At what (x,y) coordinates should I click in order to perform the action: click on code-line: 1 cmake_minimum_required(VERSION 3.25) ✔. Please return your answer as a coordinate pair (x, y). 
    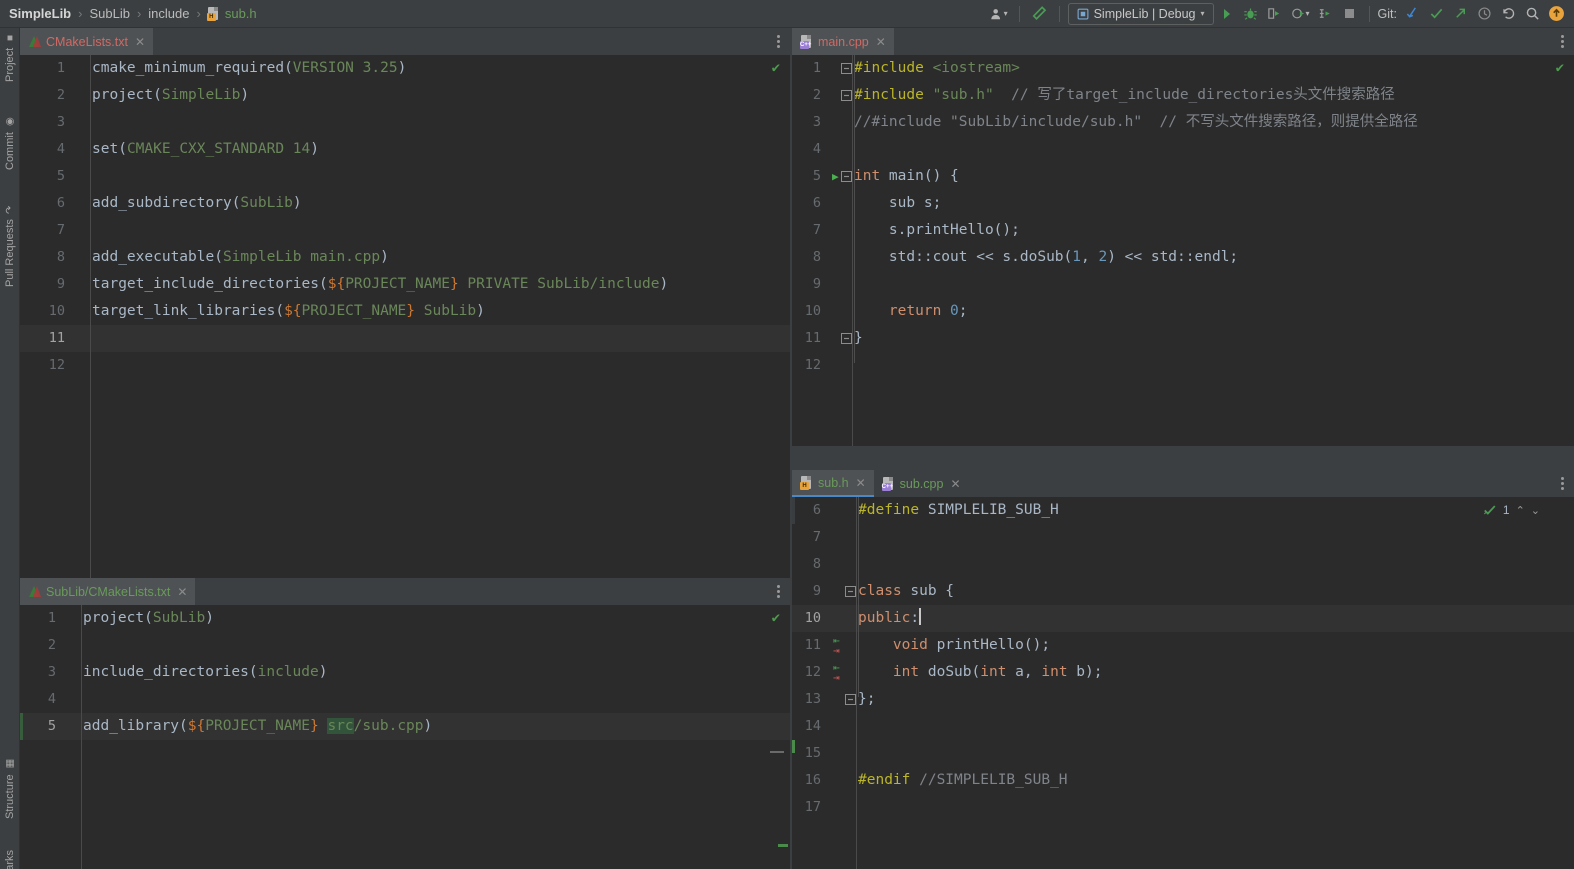
    Looking at the image, I should click on (405, 68).